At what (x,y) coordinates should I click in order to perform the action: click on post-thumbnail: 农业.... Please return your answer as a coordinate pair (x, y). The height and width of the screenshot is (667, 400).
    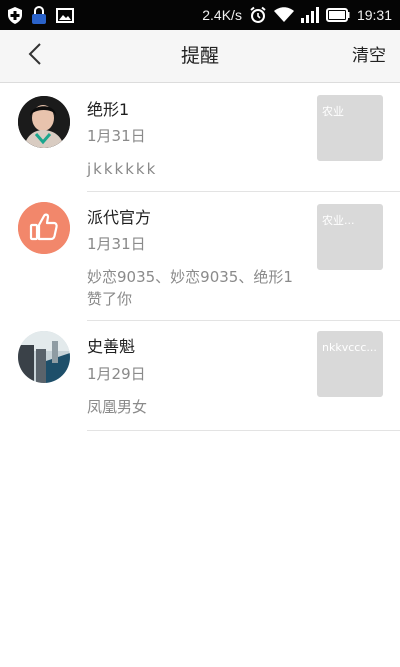
    Looking at the image, I should click on (350, 237).